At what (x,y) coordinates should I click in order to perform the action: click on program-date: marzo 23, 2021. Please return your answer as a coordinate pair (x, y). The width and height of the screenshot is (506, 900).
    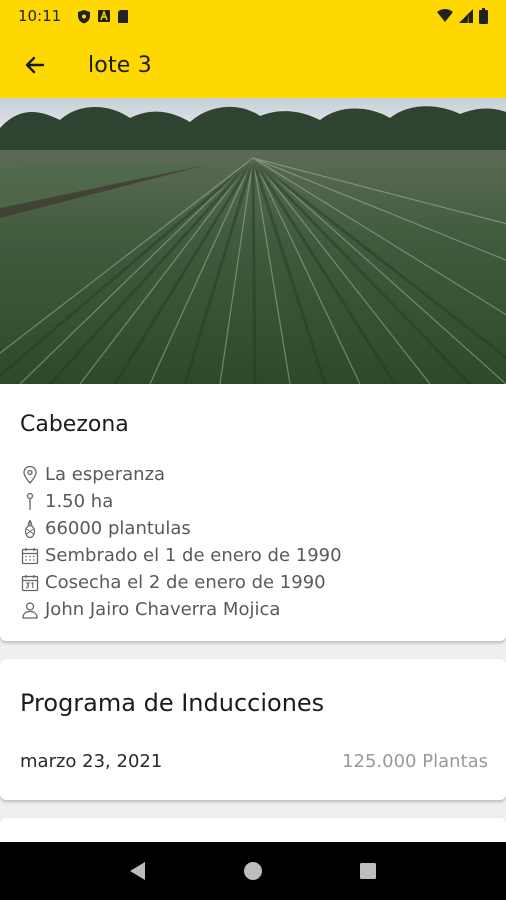
    Looking at the image, I should click on (91, 761).